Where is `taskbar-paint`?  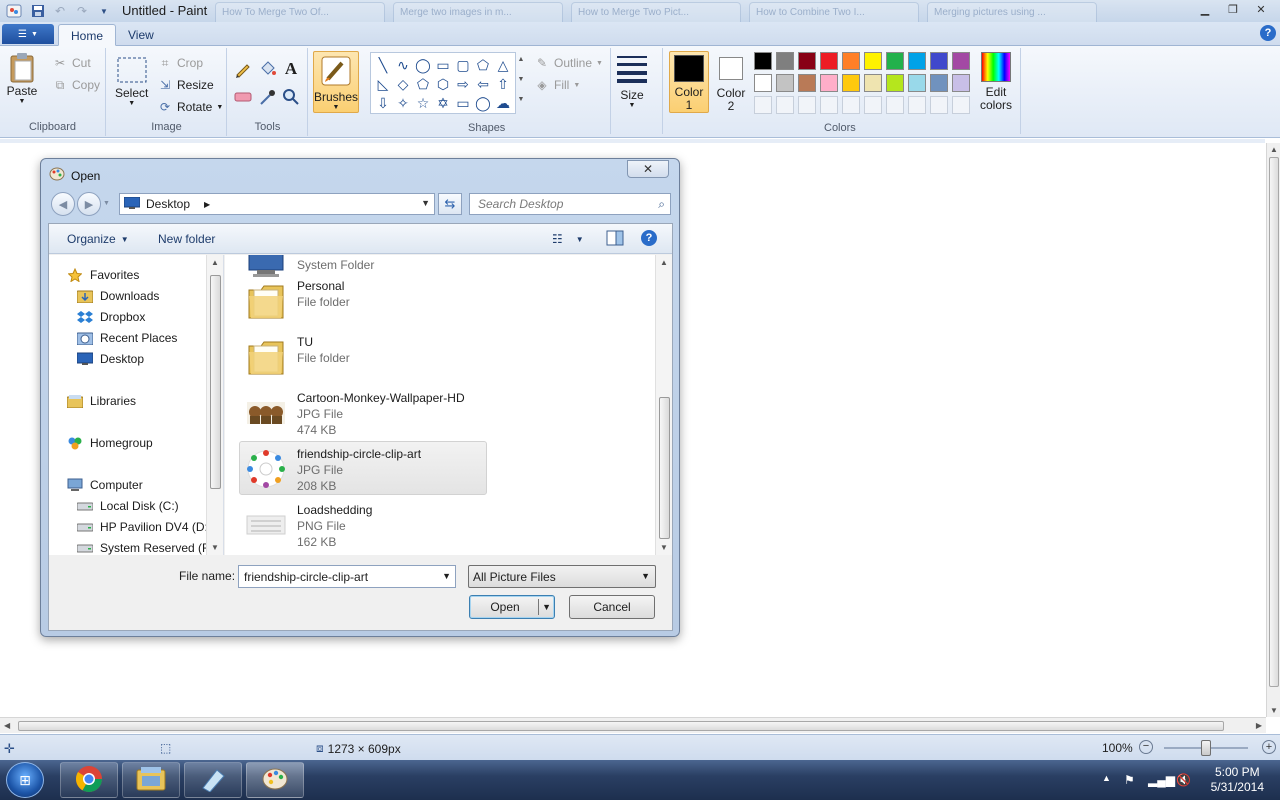
taskbar-paint is located at coordinates (275, 780).